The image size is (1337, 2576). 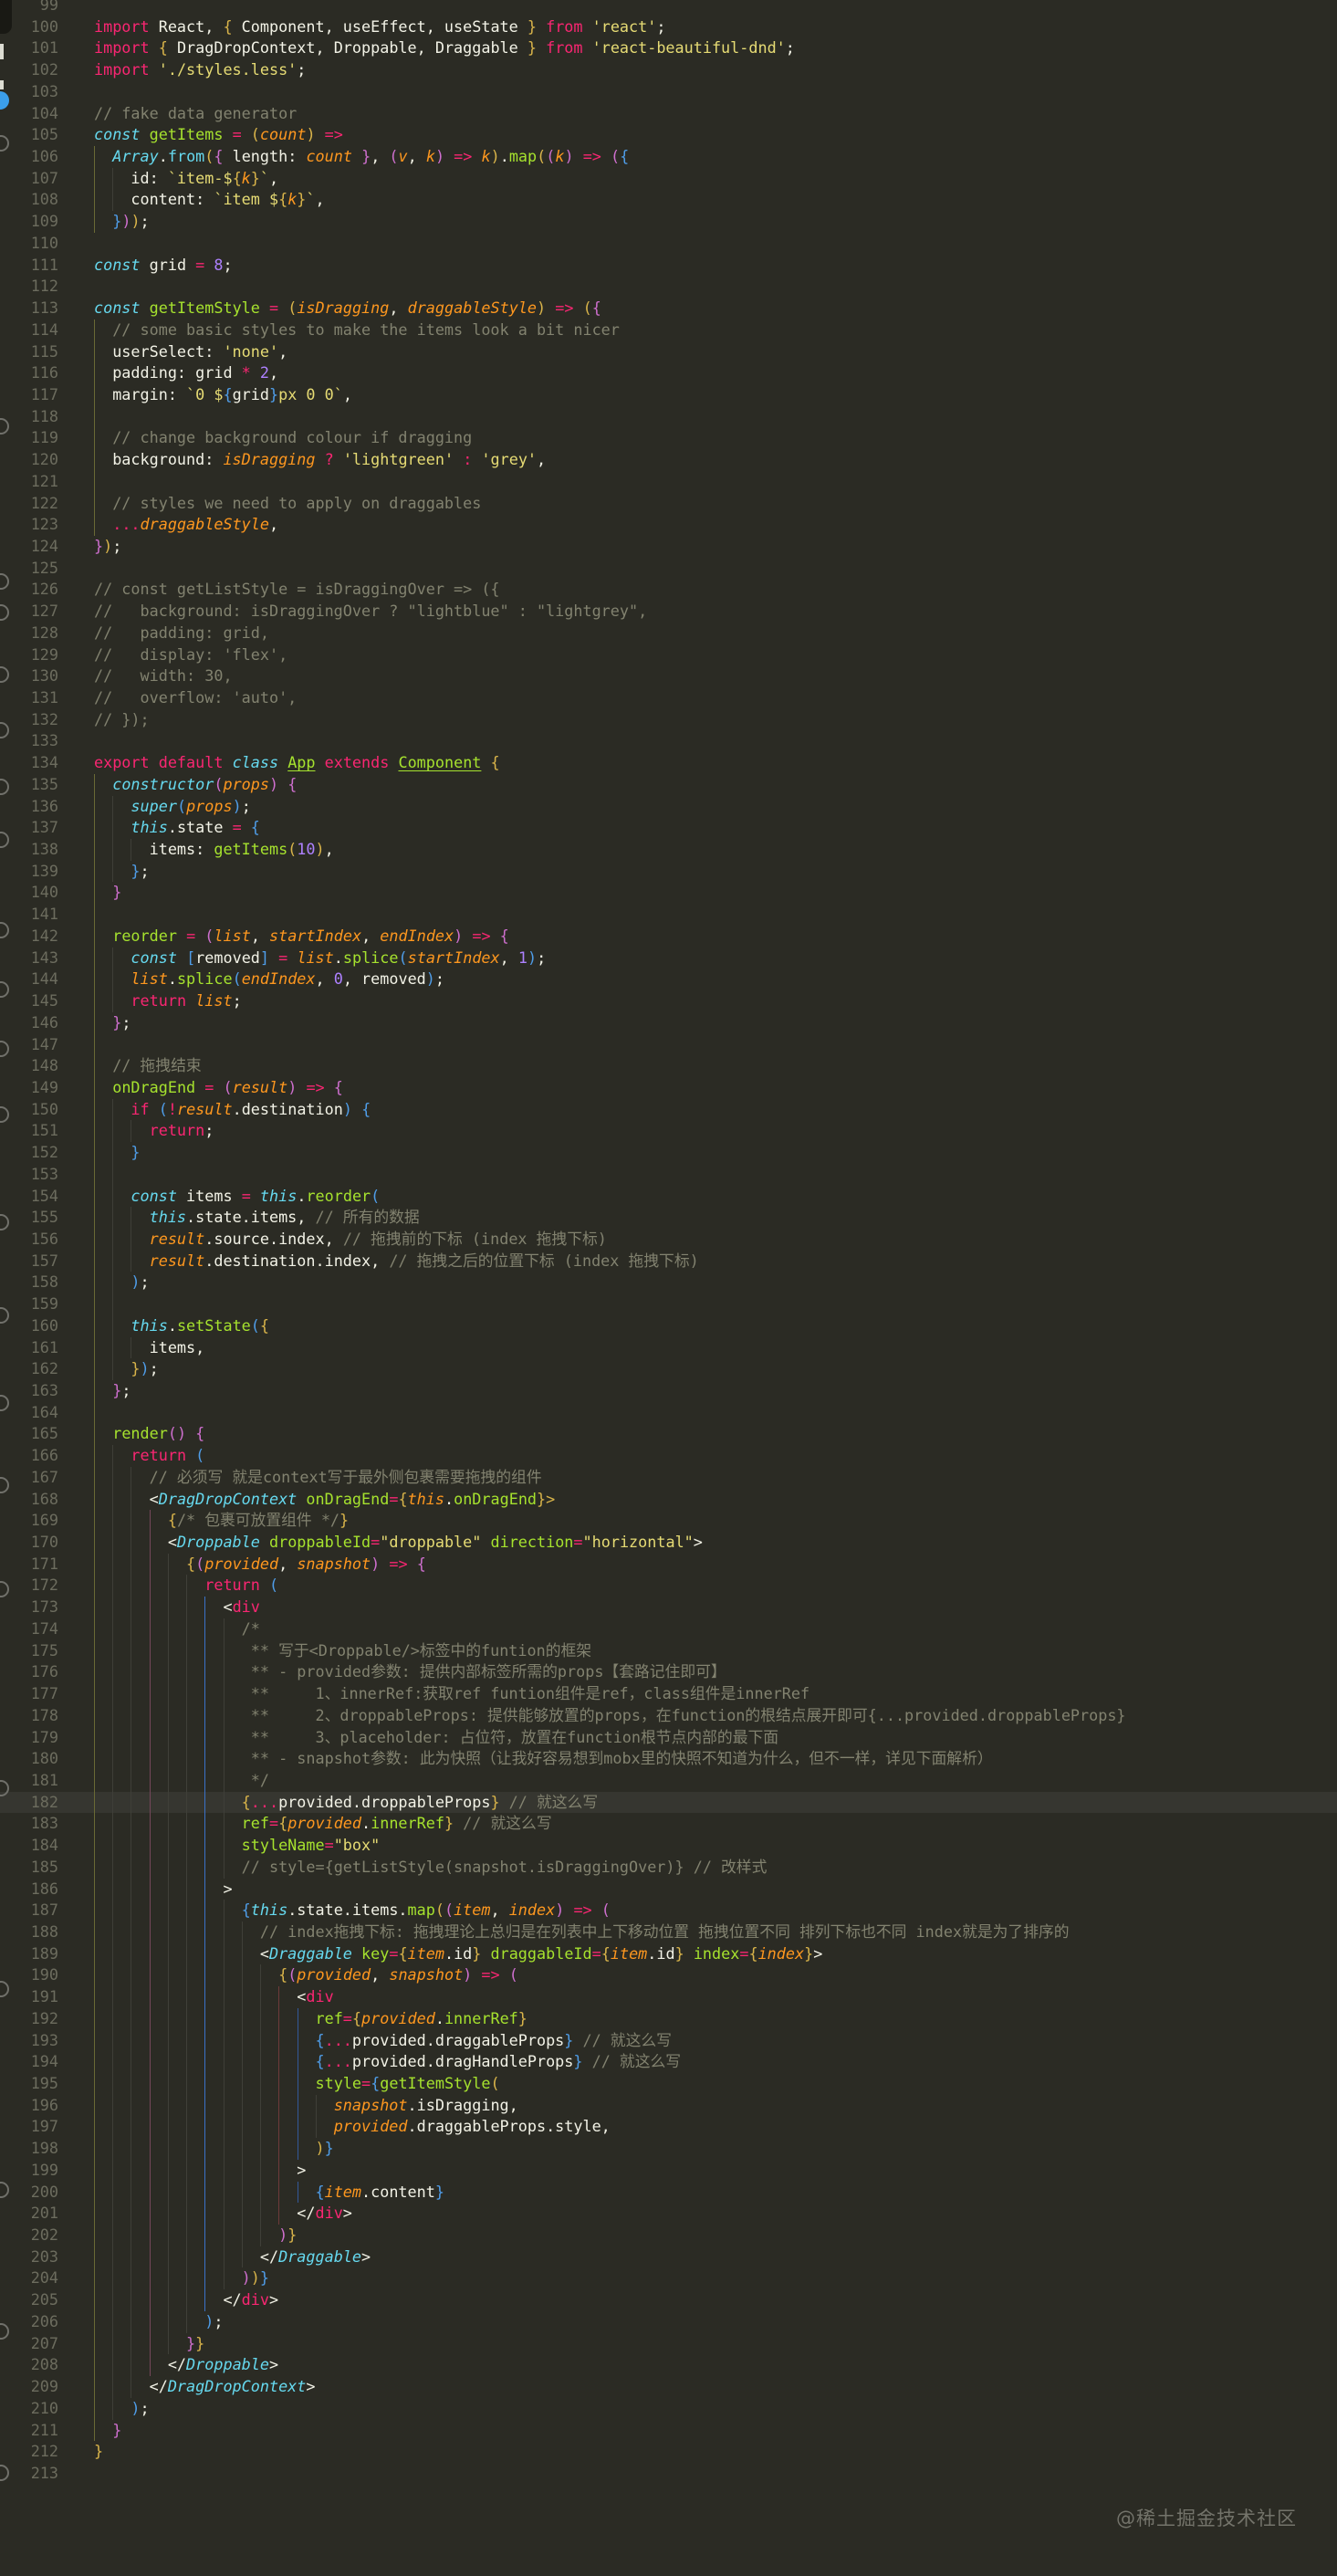 I want to click on line-number: 116, so click(x=29, y=373).